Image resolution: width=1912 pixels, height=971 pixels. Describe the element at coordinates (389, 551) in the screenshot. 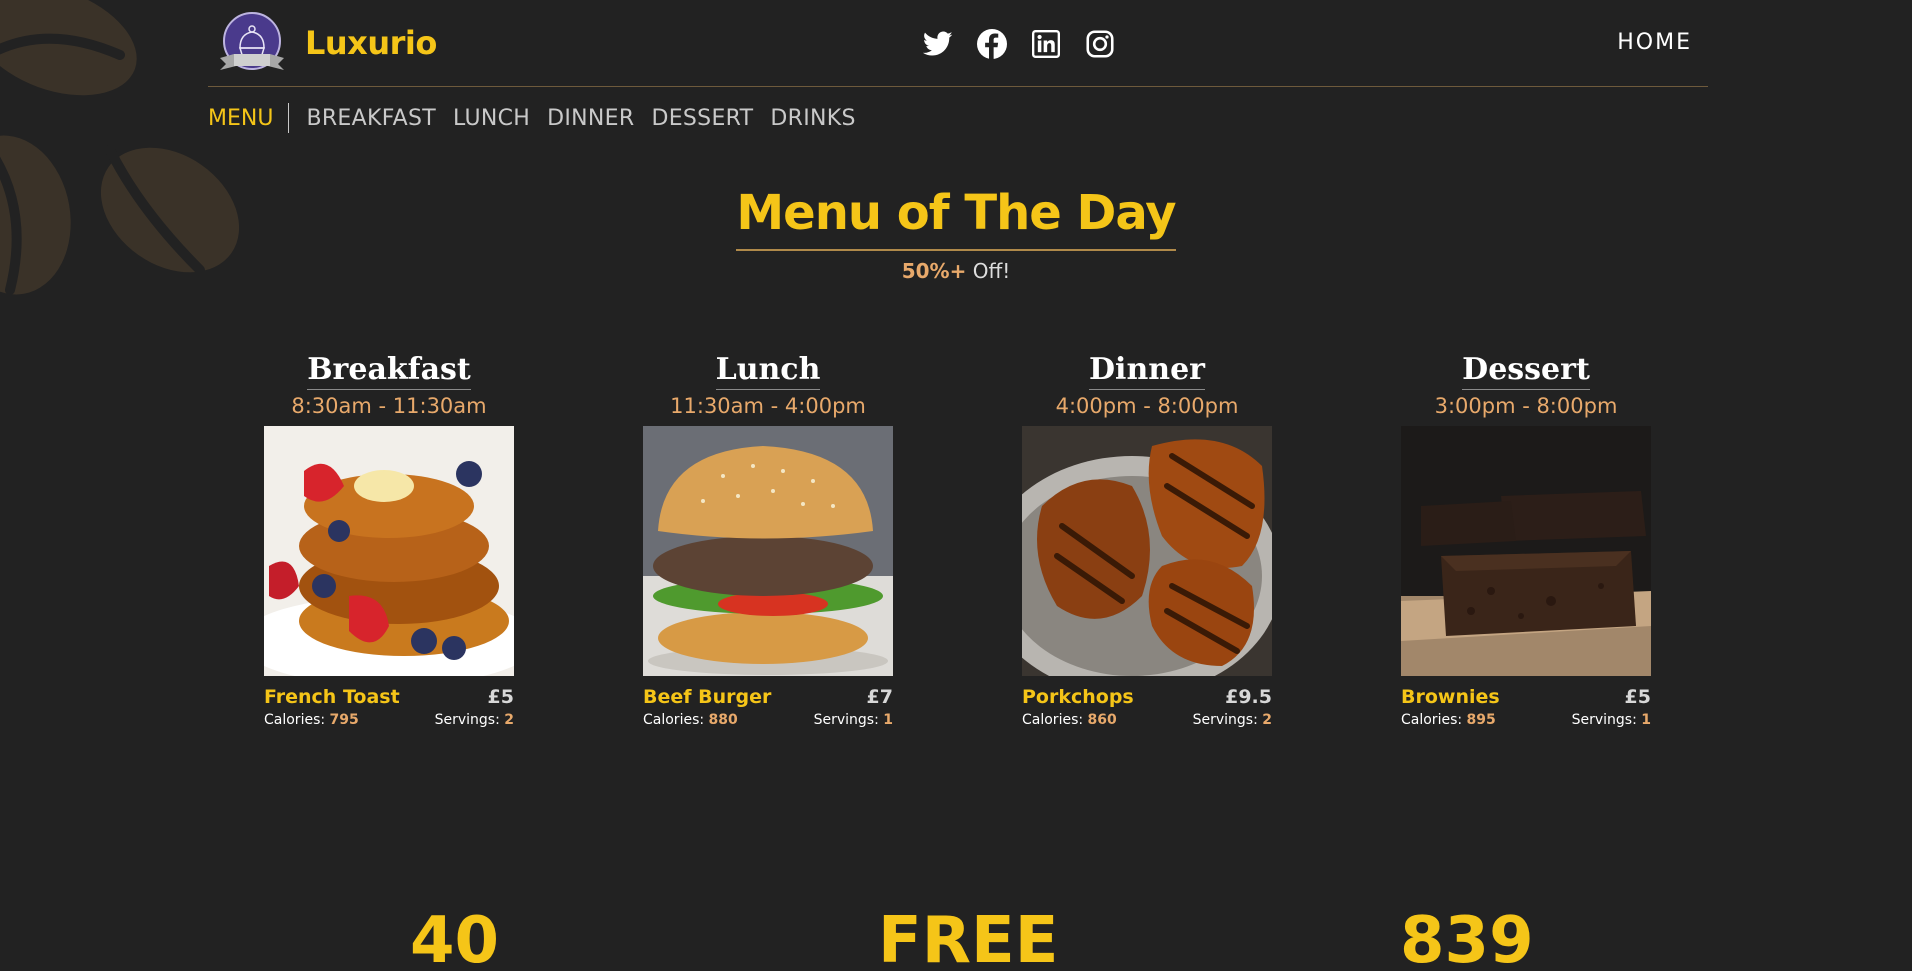

I see `french-toast-image` at that location.